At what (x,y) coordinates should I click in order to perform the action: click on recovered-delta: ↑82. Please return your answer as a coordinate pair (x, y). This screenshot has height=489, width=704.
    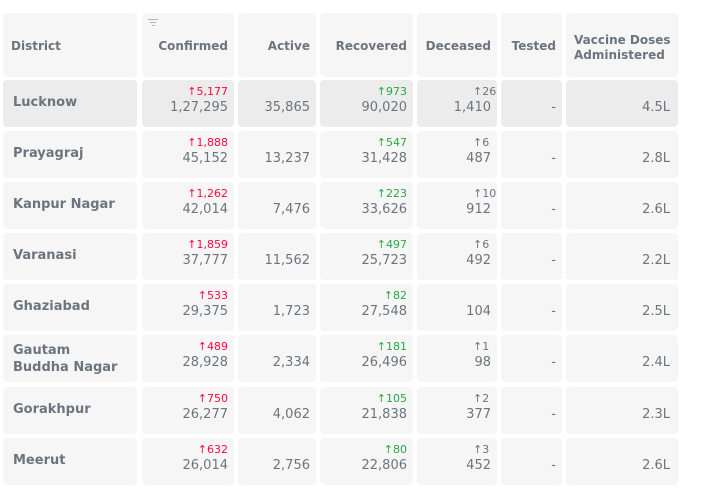
    Looking at the image, I should click on (395, 295).